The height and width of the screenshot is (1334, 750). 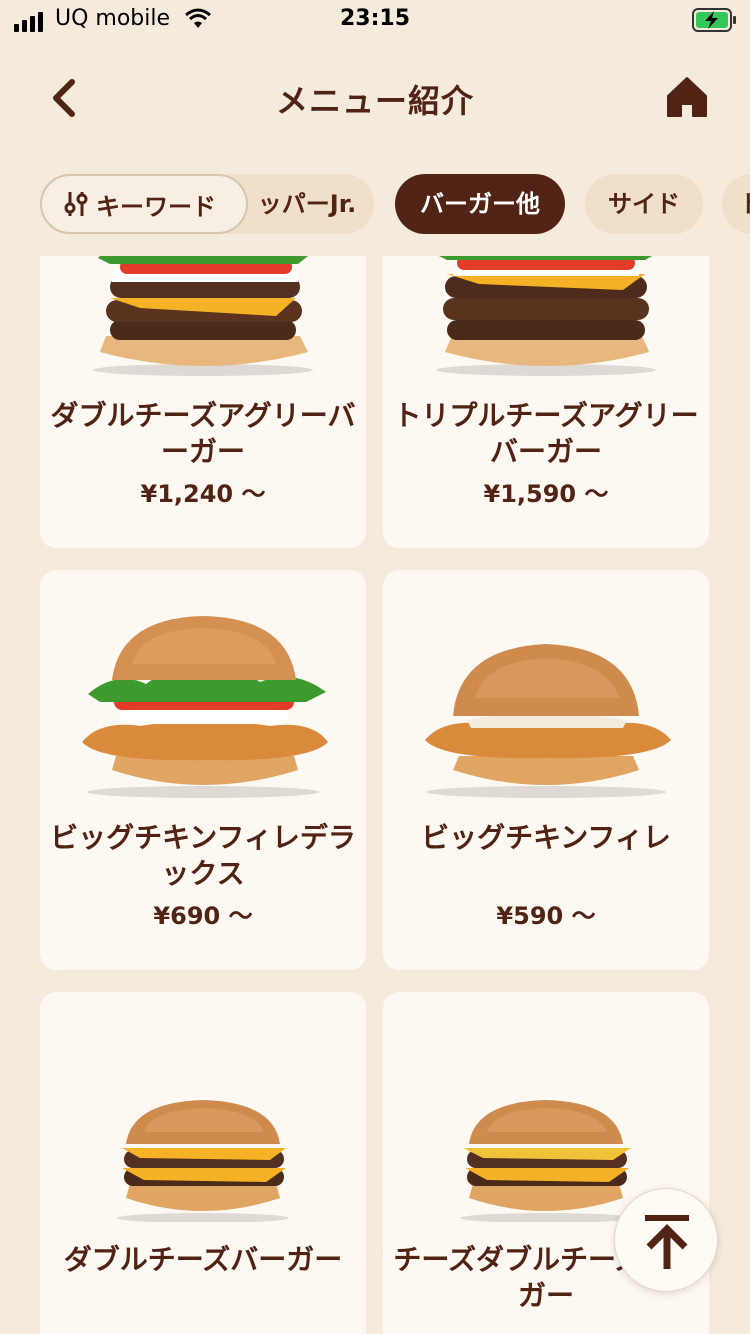 I want to click on navigation-bar: メニュー紹介, so click(x=375, y=100).